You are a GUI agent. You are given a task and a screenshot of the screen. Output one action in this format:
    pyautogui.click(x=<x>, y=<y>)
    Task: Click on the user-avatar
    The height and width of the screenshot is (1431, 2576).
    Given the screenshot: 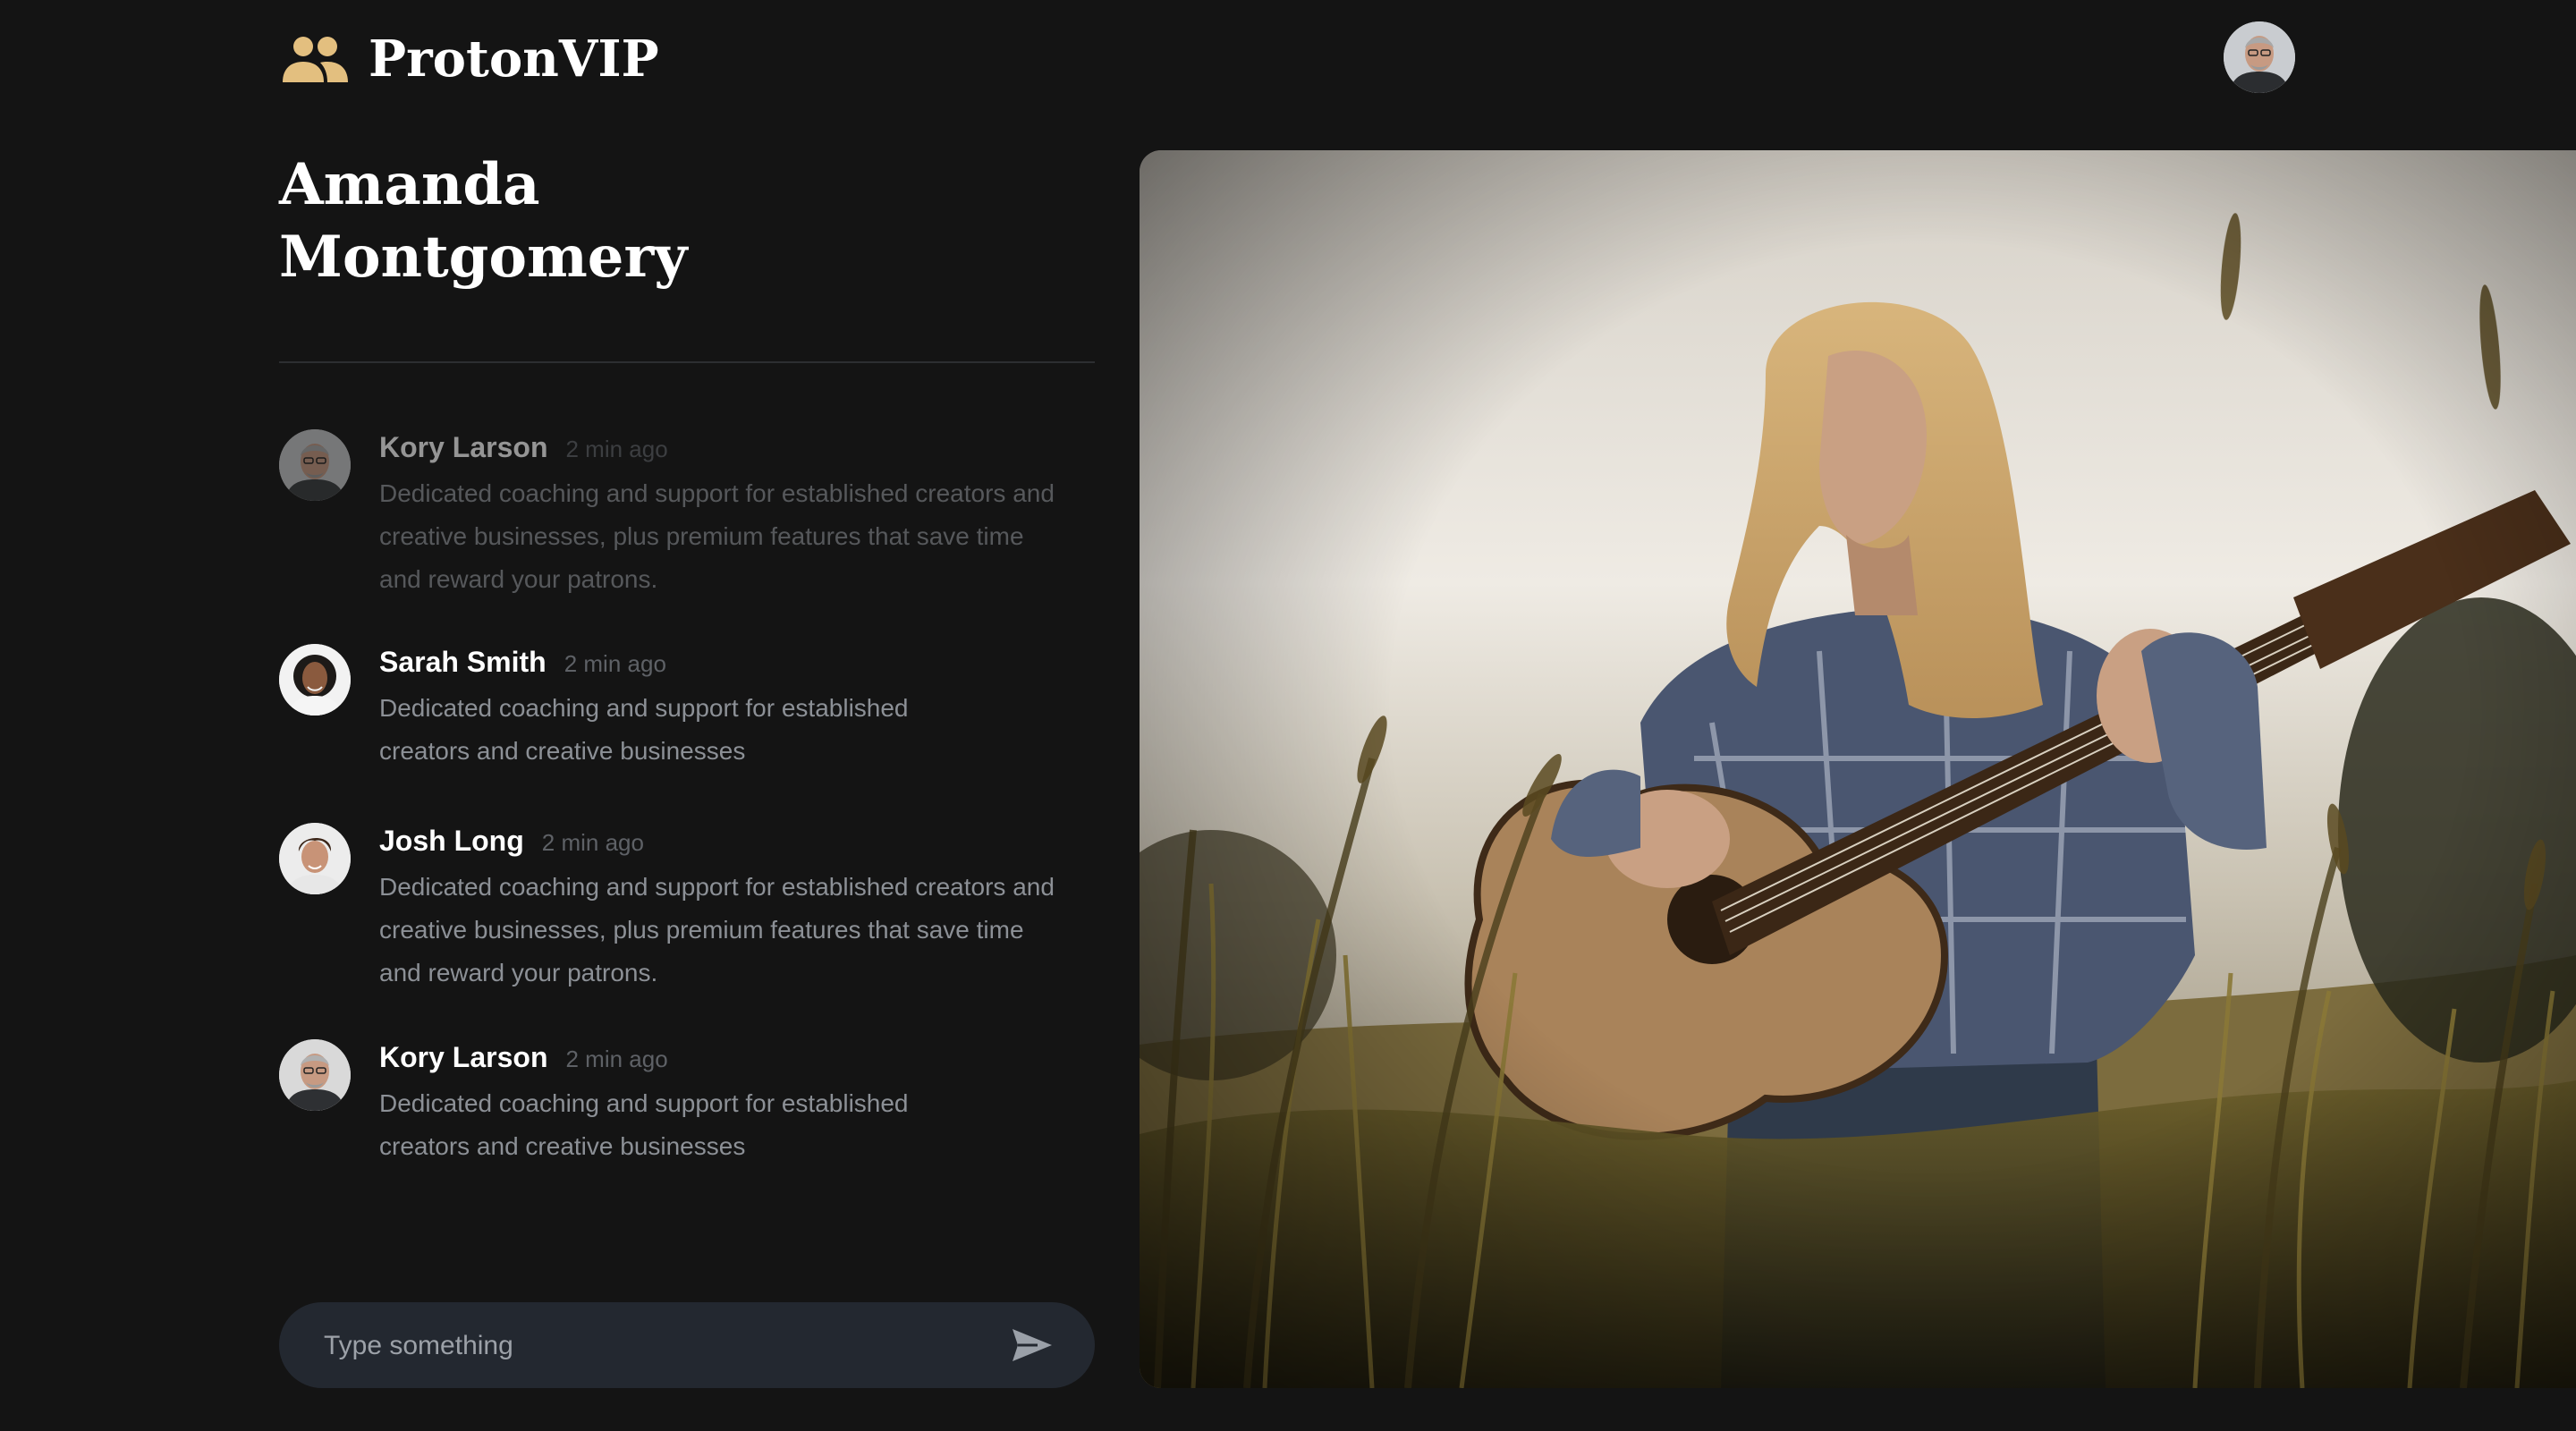 What is the action you would take?
    pyautogui.click(x=2259, y=57)
    